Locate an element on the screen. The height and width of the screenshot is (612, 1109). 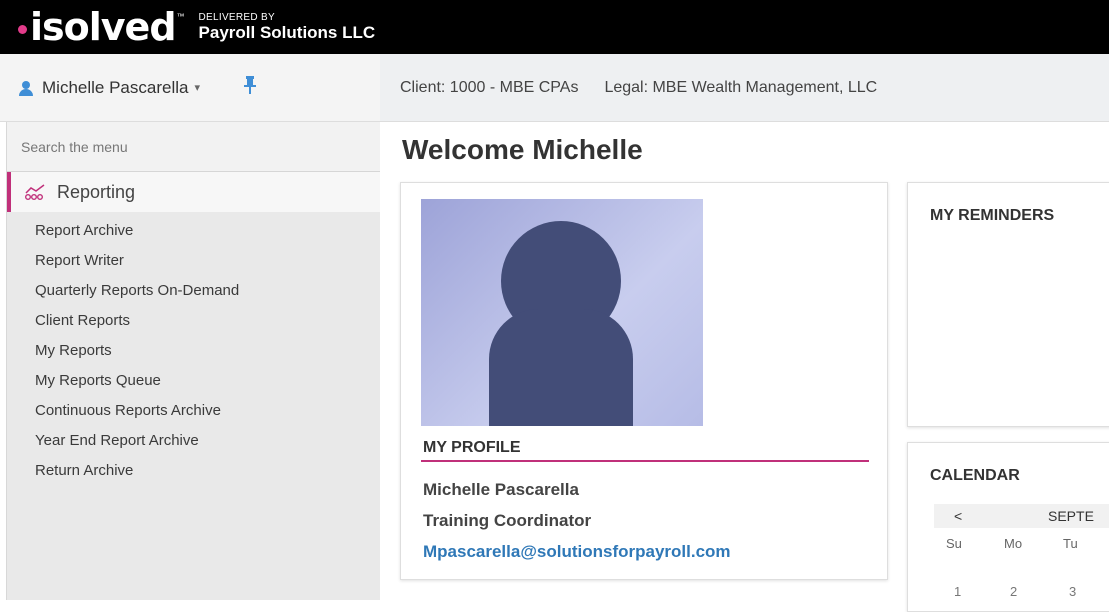
avatar is located at coordinates (562, 312).